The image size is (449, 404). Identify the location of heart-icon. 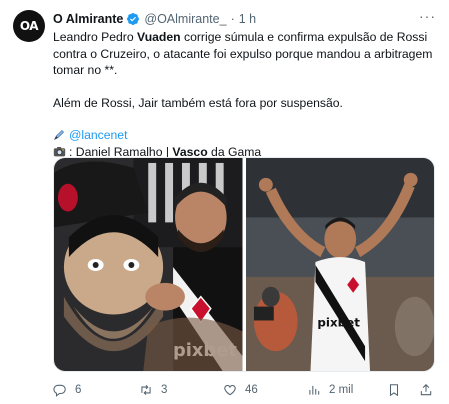
(230, 390).